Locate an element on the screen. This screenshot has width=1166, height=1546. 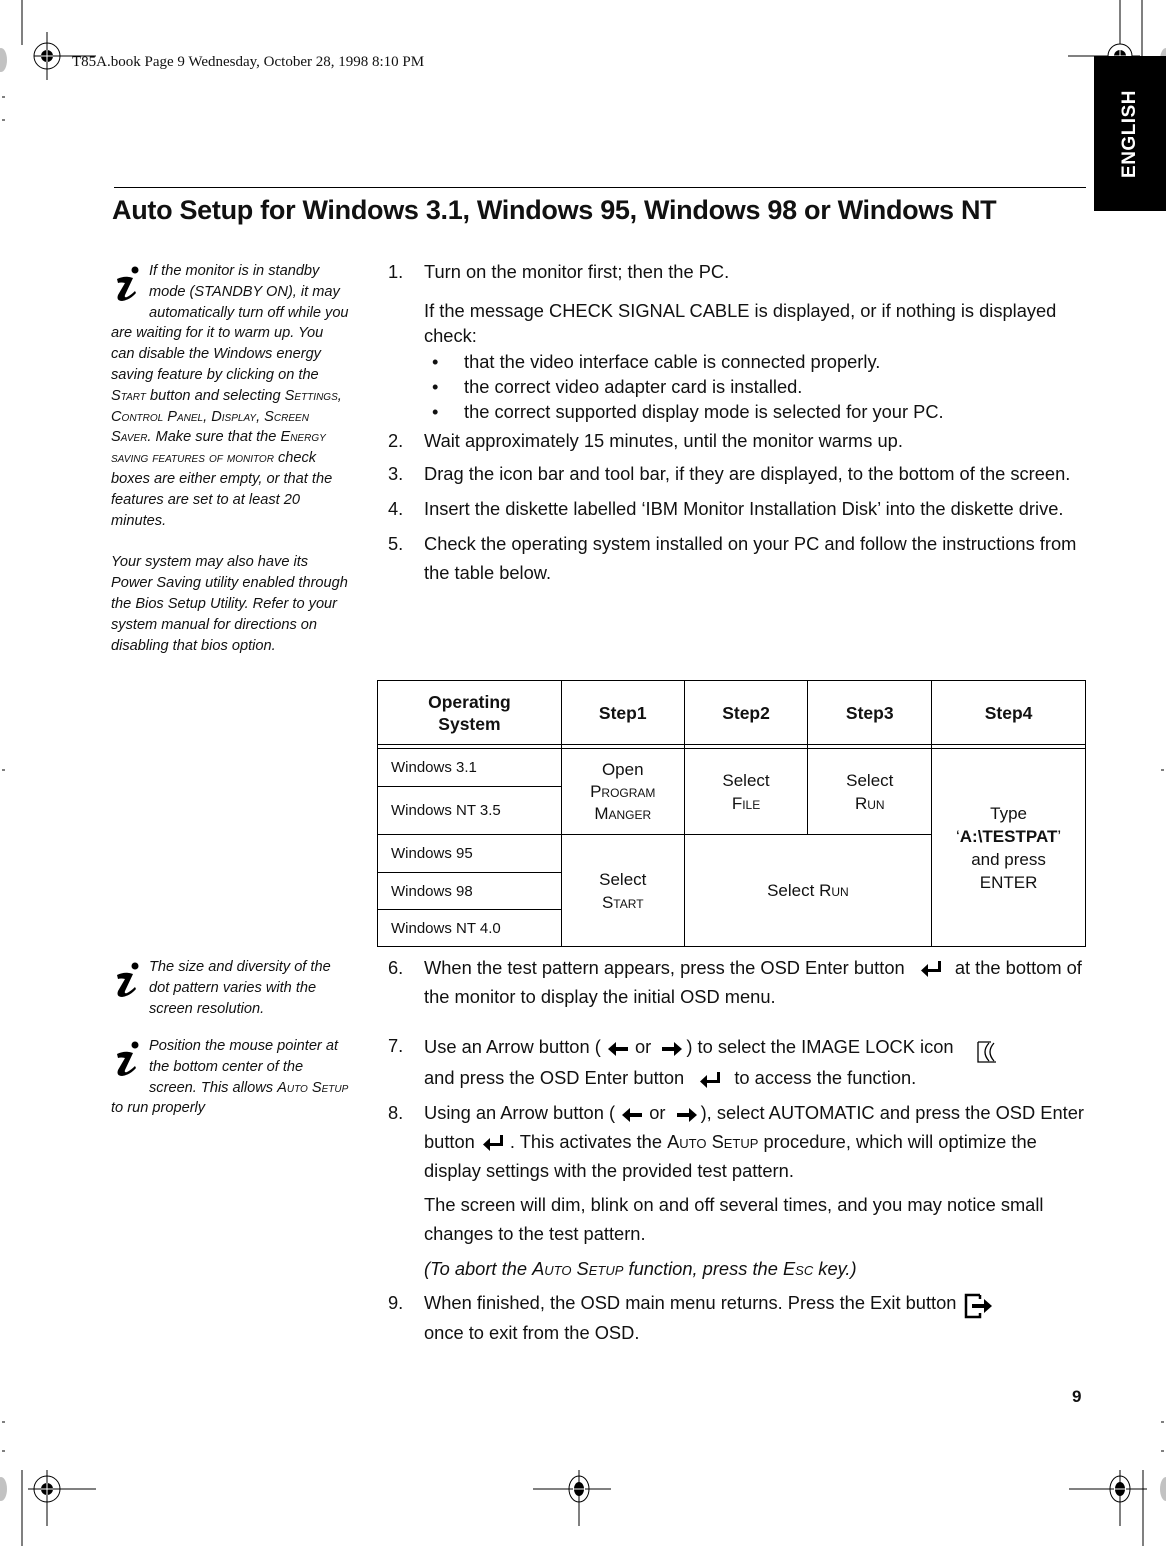
image-lock-icon is located at coordinates (986, 1052).